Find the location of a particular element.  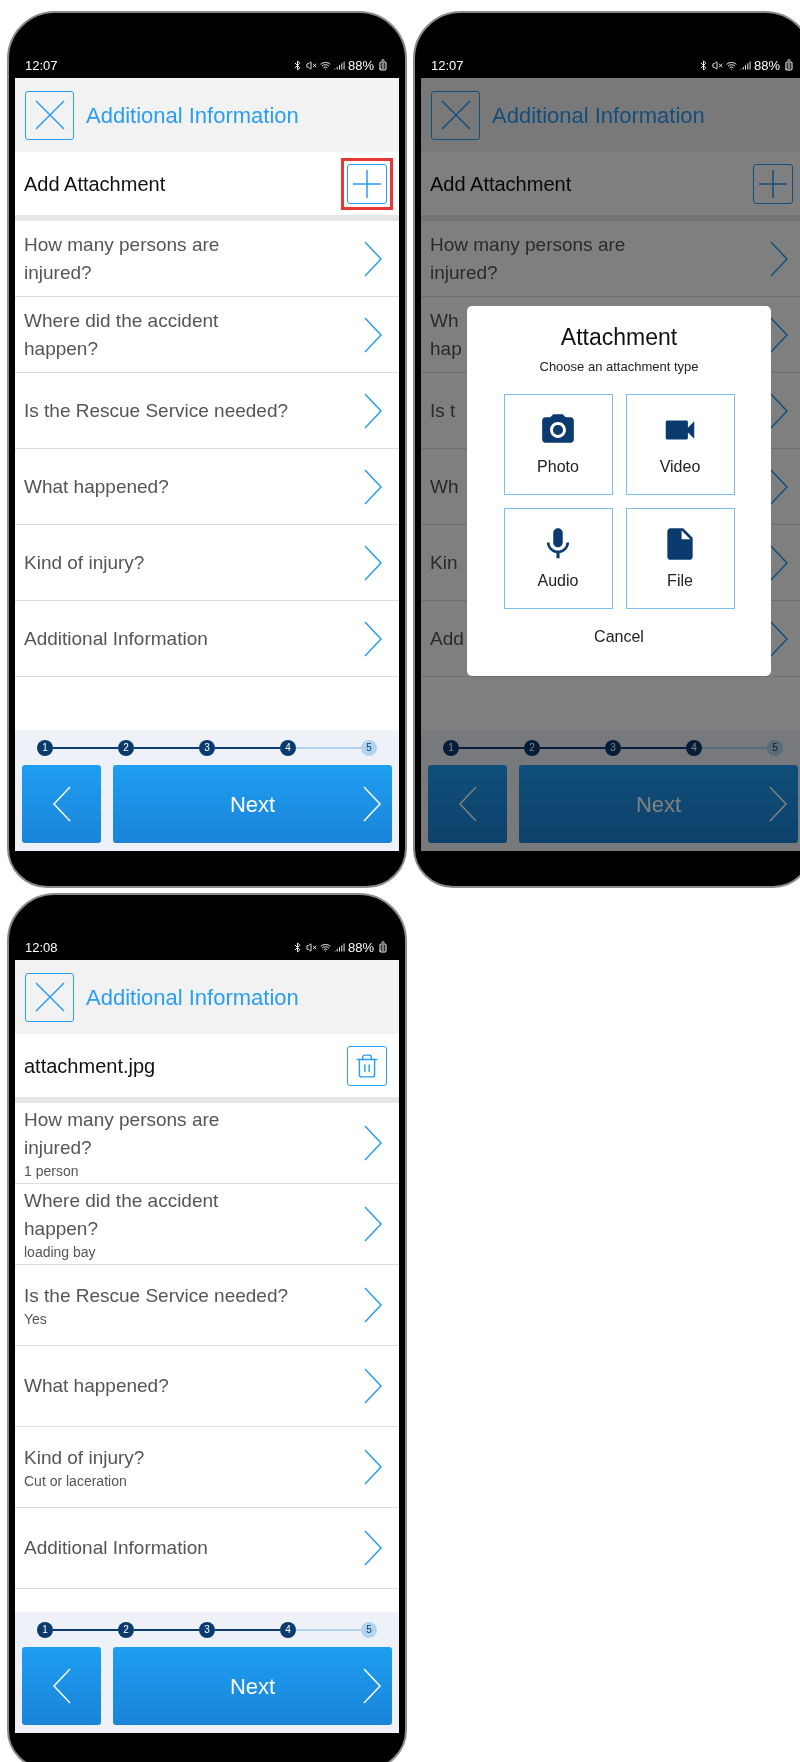

trash-icon is located at coordinates (367, 1065).